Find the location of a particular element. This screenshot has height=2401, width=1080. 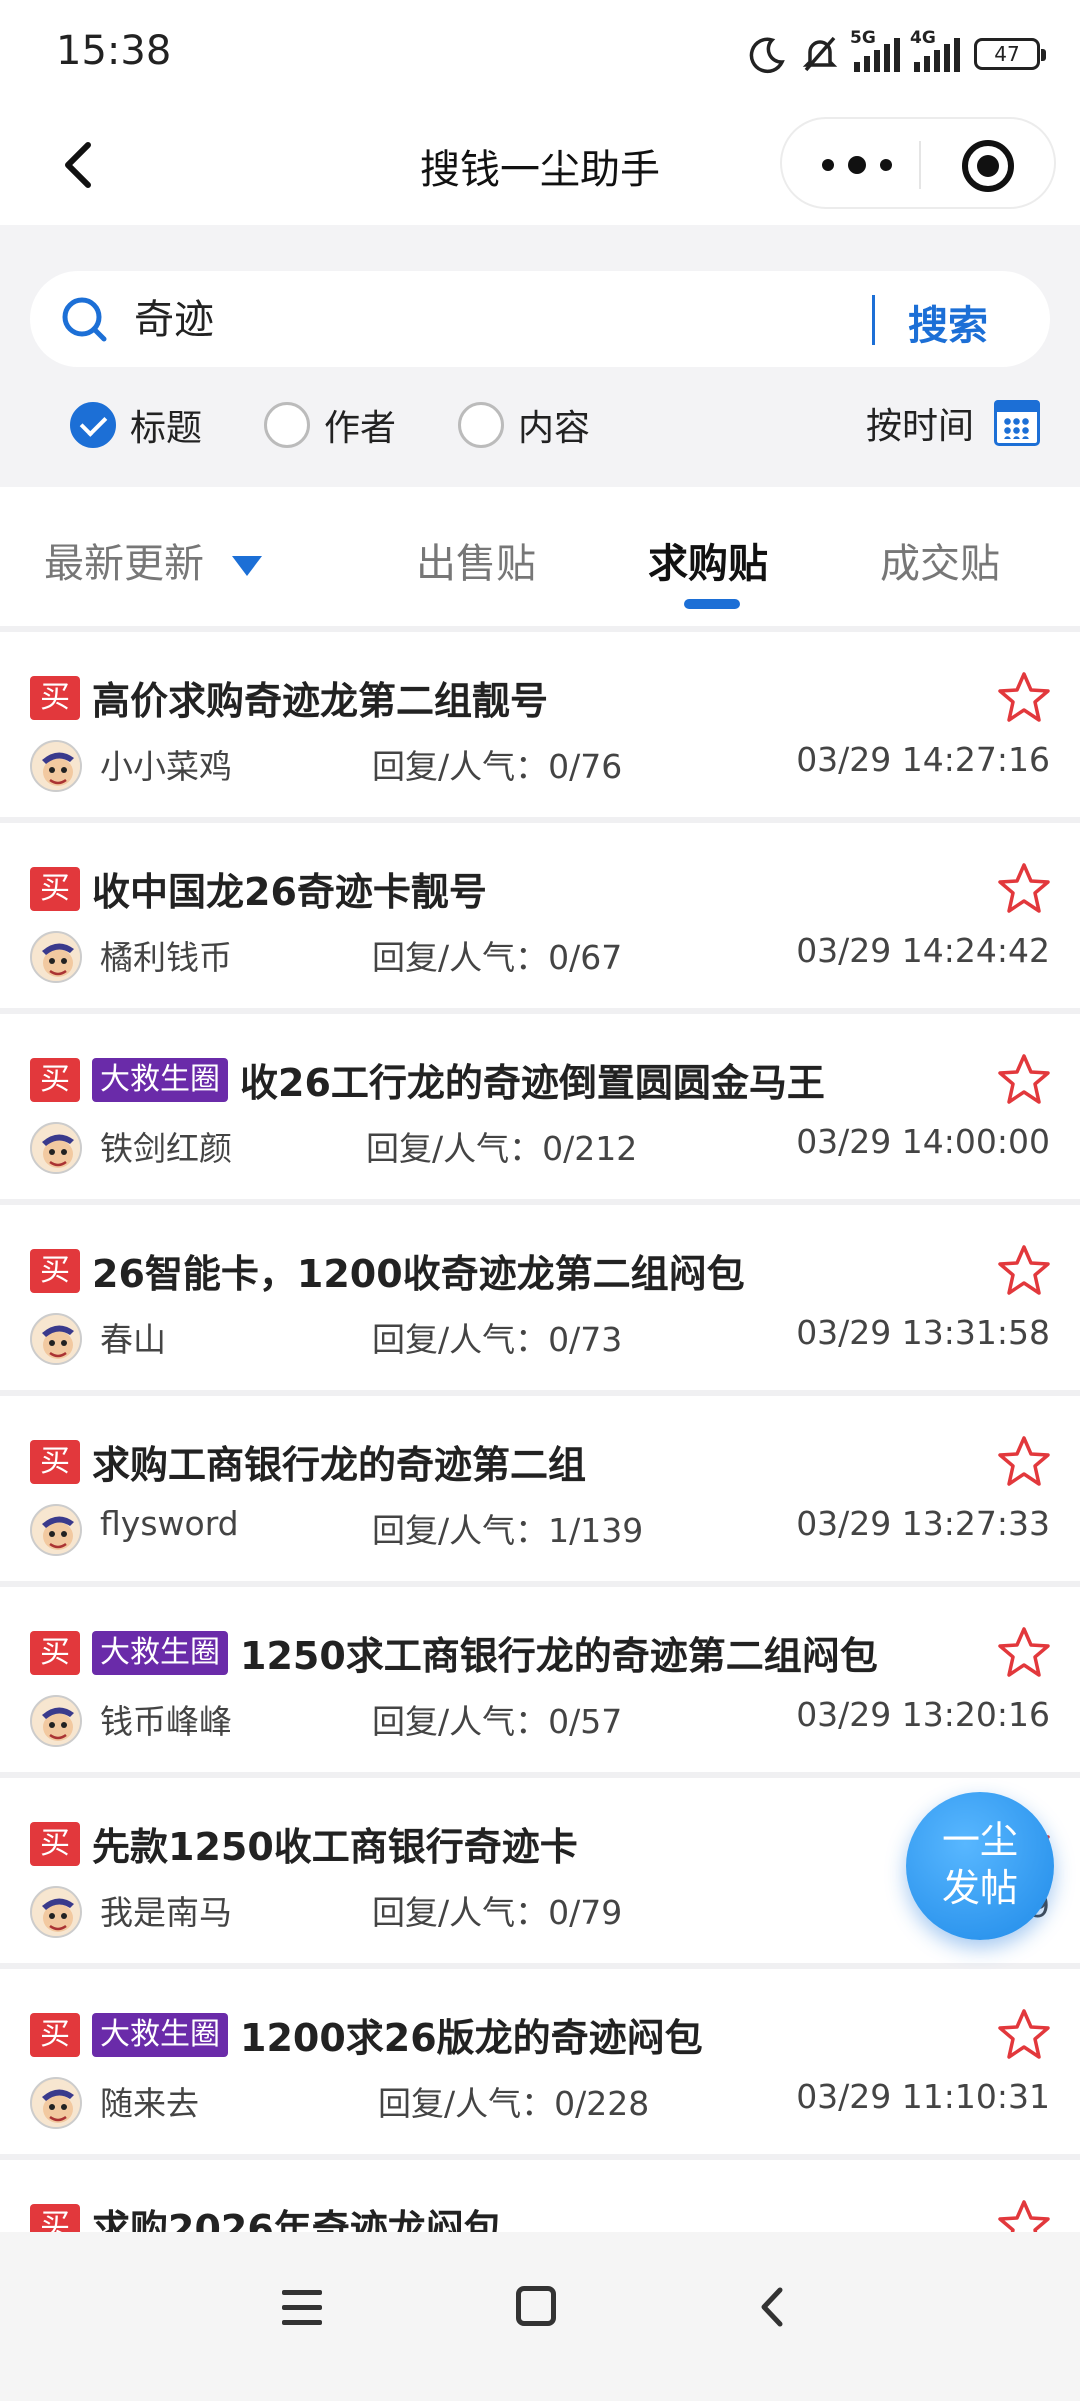

dropdown-triangle-icon is located at coordinates (247, 566).